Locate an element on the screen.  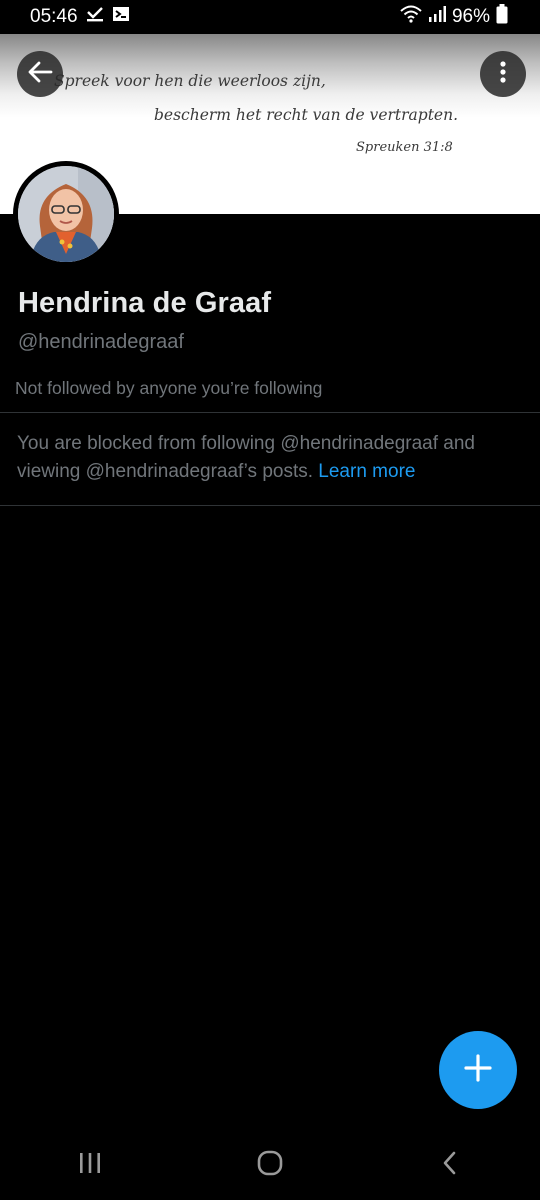
profile-handle: @hendrinadegraaf is located at coordinates (101, 342).